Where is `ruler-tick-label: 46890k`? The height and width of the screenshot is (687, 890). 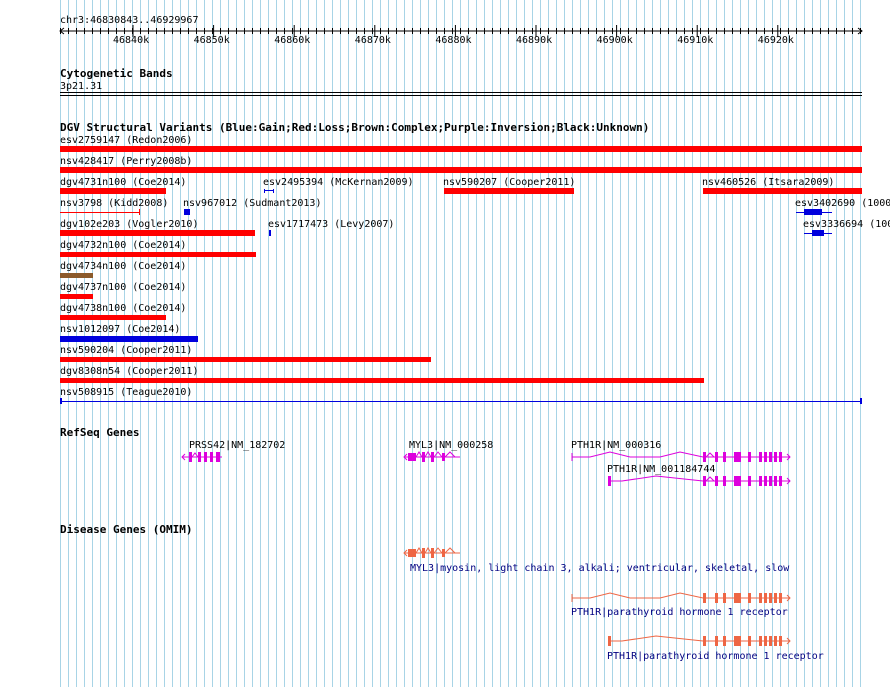 ruler-tick-label: 46890k is located at coordinates (534, 40).